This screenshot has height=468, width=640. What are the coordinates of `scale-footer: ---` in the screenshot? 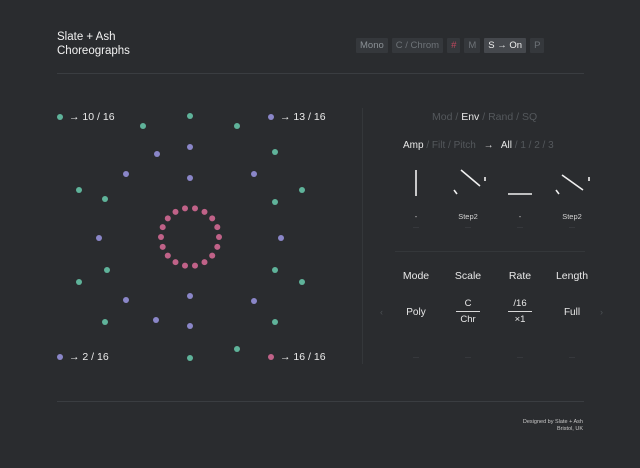 It's located at (468, 358).